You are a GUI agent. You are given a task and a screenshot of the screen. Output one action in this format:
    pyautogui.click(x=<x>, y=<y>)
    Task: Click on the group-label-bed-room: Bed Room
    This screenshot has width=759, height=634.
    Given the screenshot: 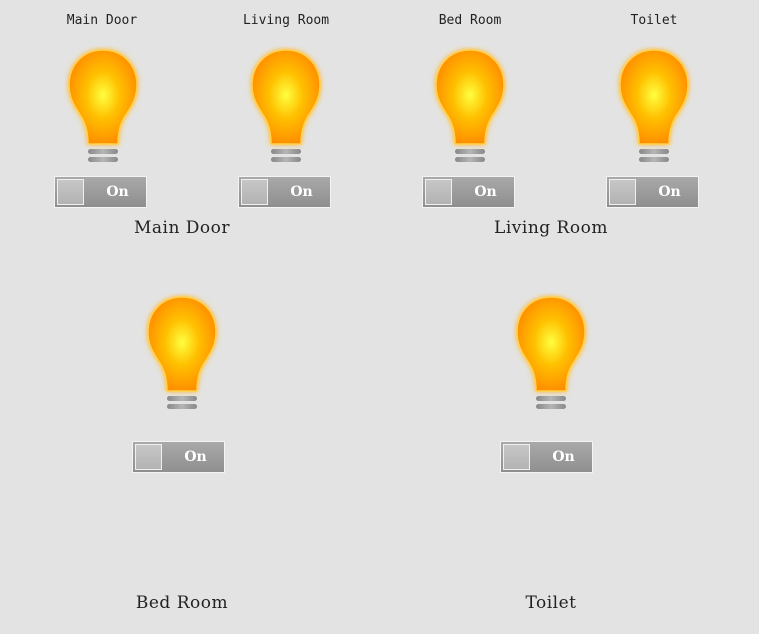 What is the action you would take?
    pyautogui.click(x=182, y=603)
    